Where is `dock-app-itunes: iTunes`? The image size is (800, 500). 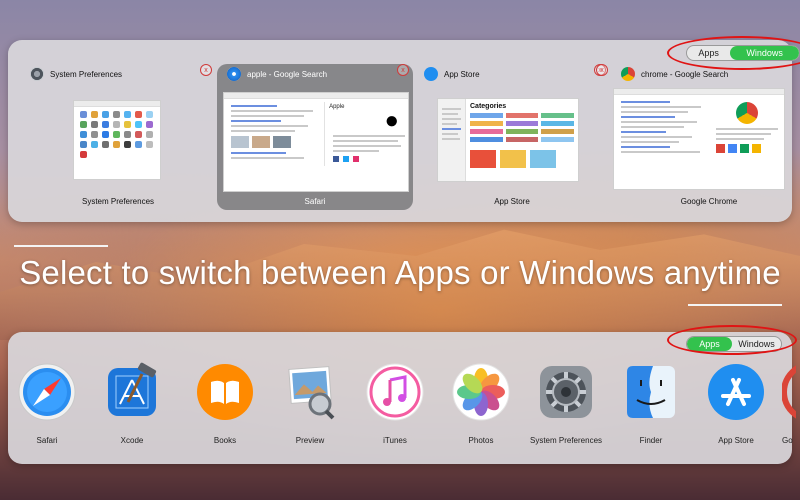
dock-app-itunes: iTunes is located at coordinates (395, 403).